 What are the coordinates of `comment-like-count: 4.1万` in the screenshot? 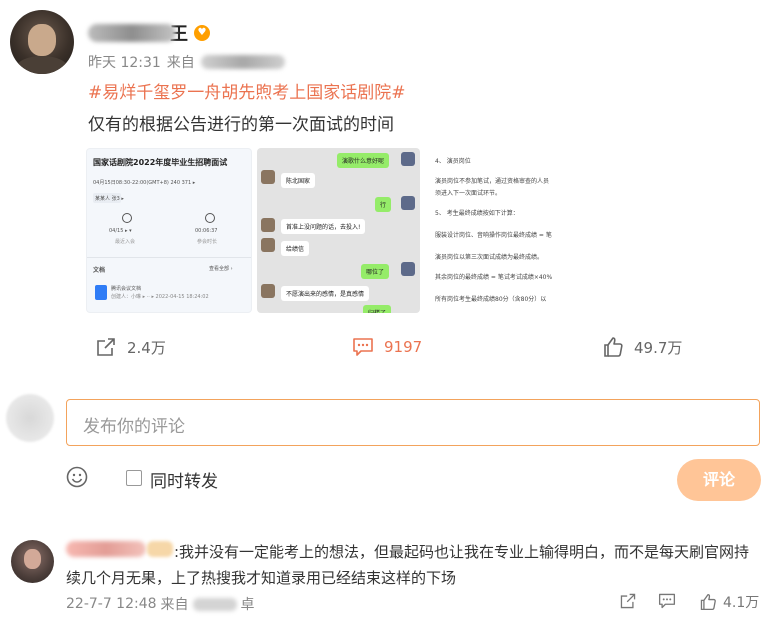 It's located at (741, 603).